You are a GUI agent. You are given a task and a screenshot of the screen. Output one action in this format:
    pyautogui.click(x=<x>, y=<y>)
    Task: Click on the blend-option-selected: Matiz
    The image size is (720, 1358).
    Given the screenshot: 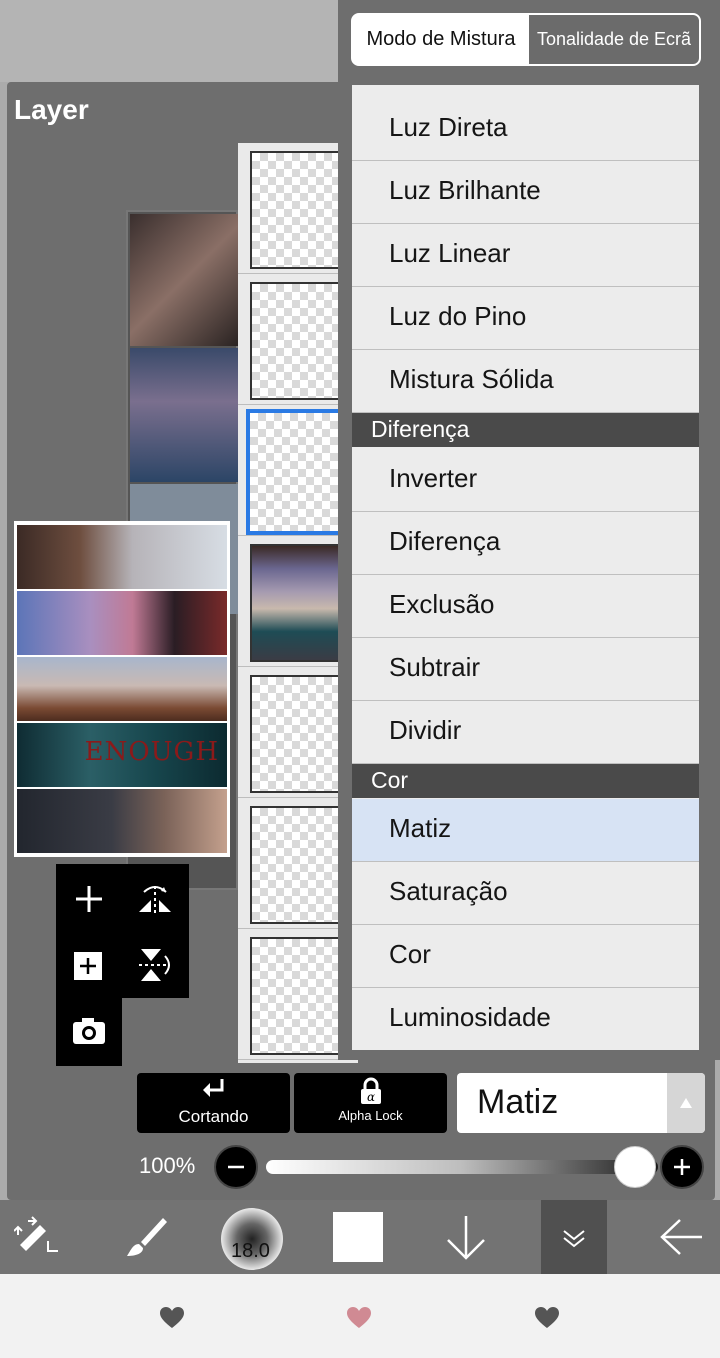 What is the action you would take?
    pyautogui.click(x=525, y=830)
    